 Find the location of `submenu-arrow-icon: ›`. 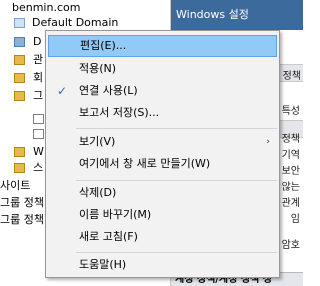

submenu-arrow-icon: › is located at coordinates (268, 142).